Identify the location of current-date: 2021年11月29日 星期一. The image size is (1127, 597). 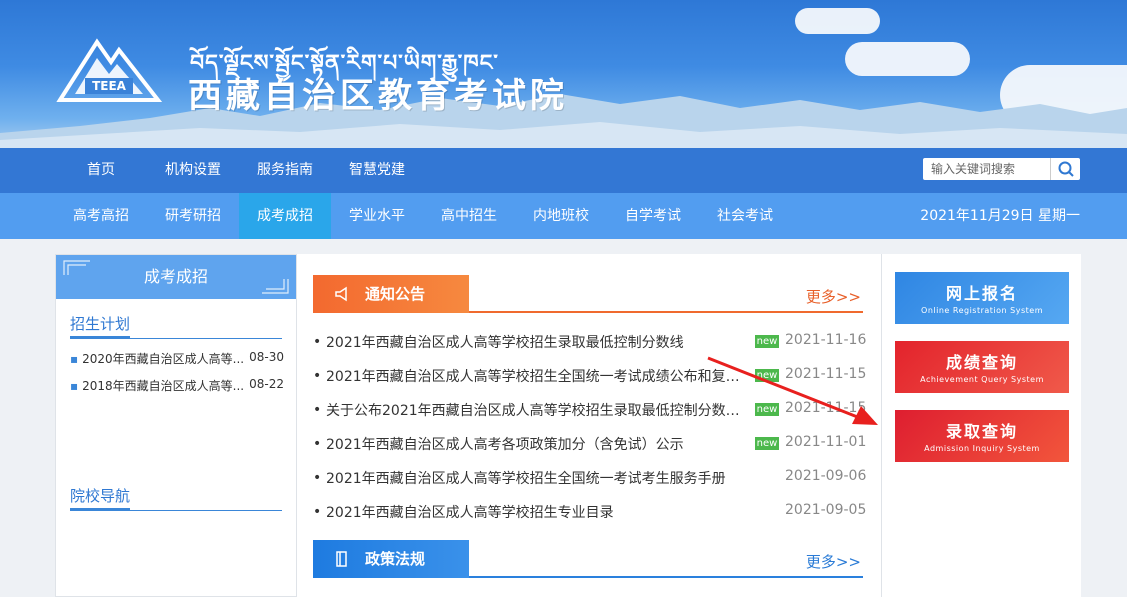
(1000, 216).